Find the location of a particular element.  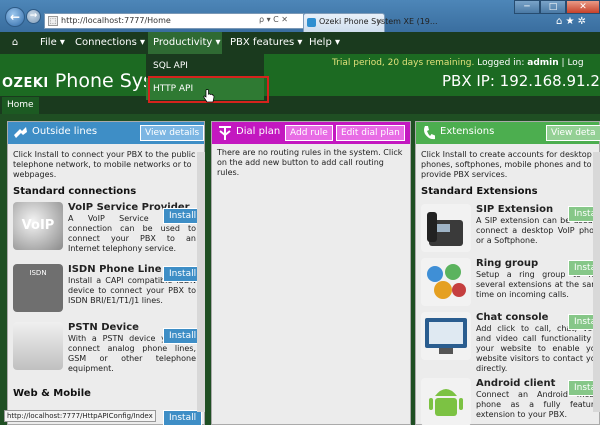

menu-help: Help ▾ is located at coordinates (324, 43).